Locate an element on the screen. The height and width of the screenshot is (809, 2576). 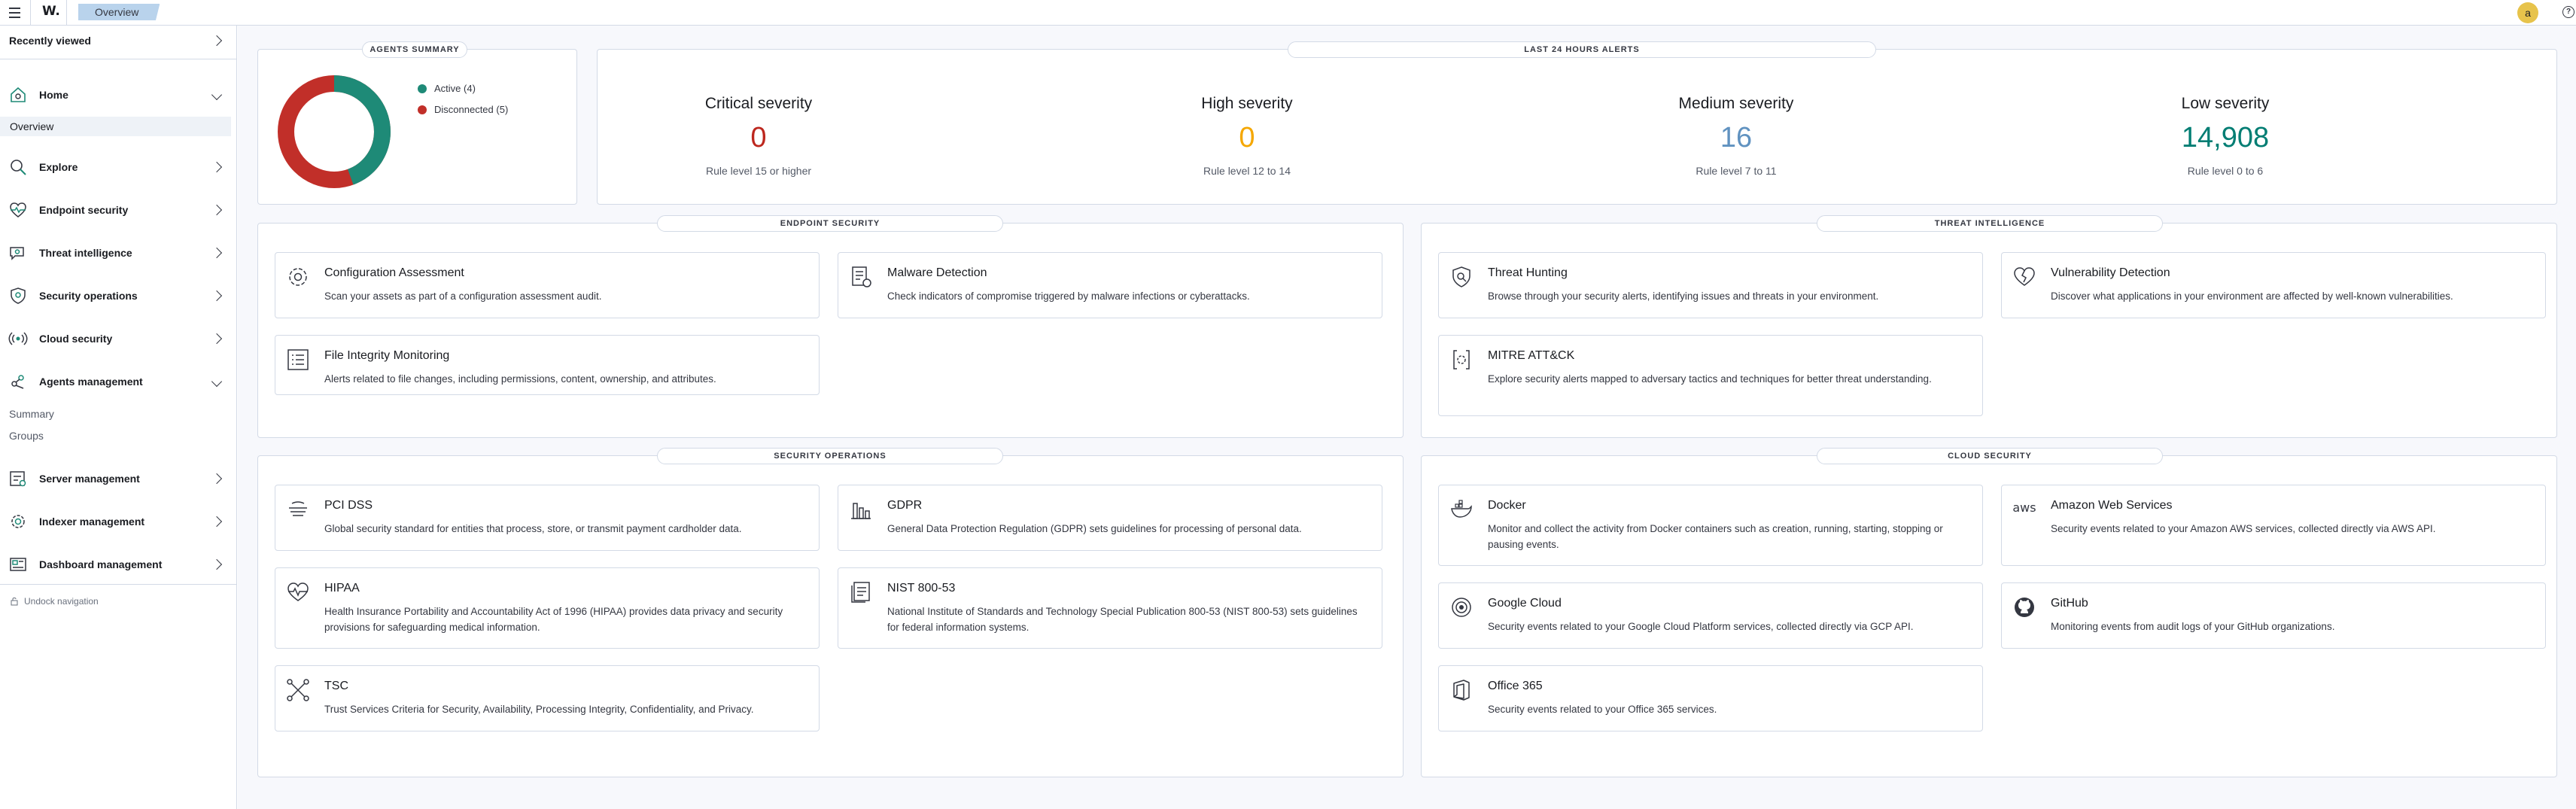
card-title: HIPAA is located at coordinates (342, 588).